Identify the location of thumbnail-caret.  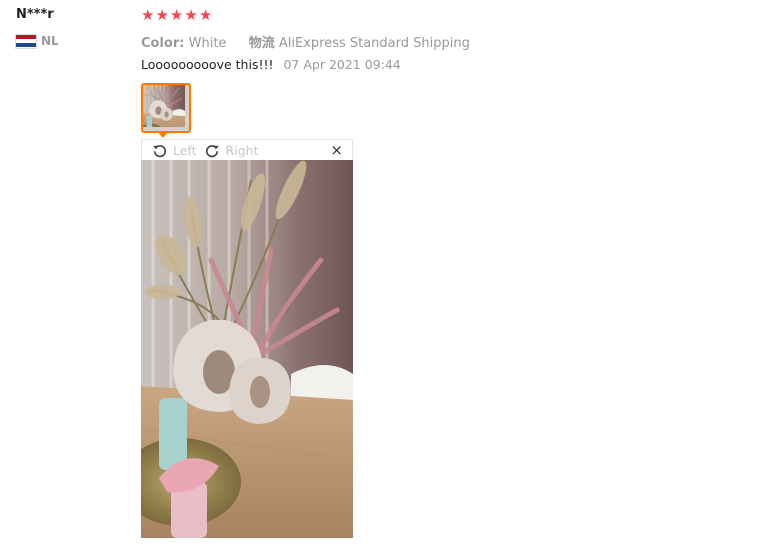
(163, 134).